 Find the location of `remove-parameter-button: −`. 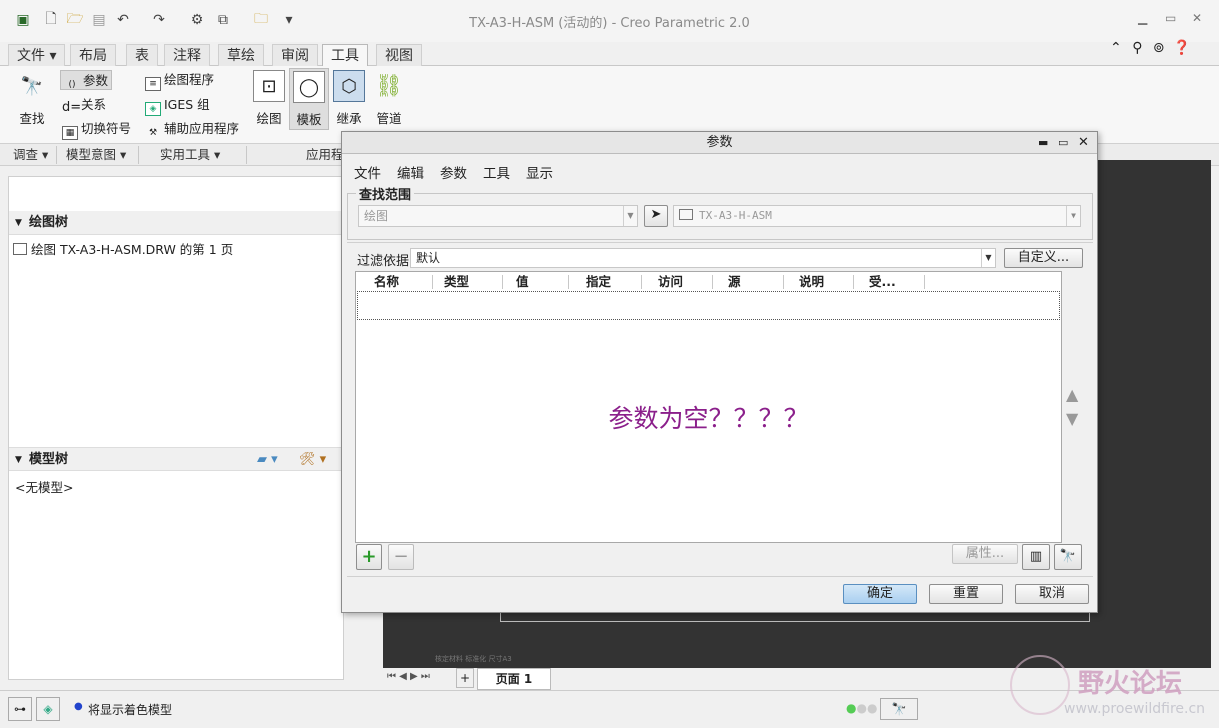

remove-parameter-button: − is located at coordinates (401, 557).